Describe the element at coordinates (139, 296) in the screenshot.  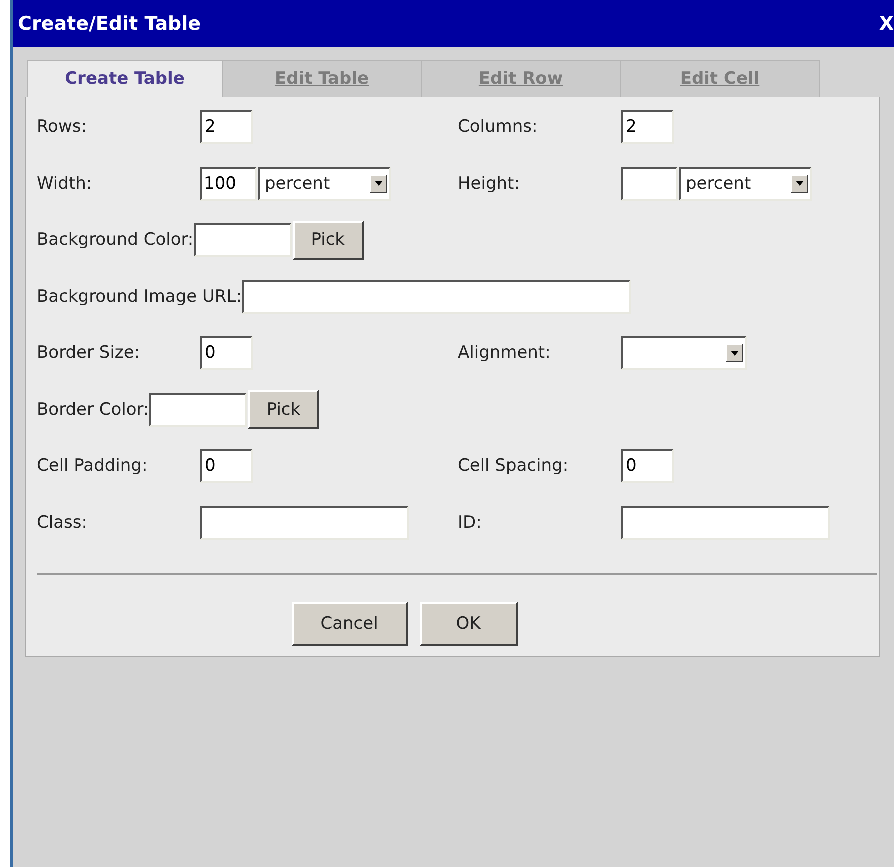
I see `field-label: Background Image URL:` at that location.